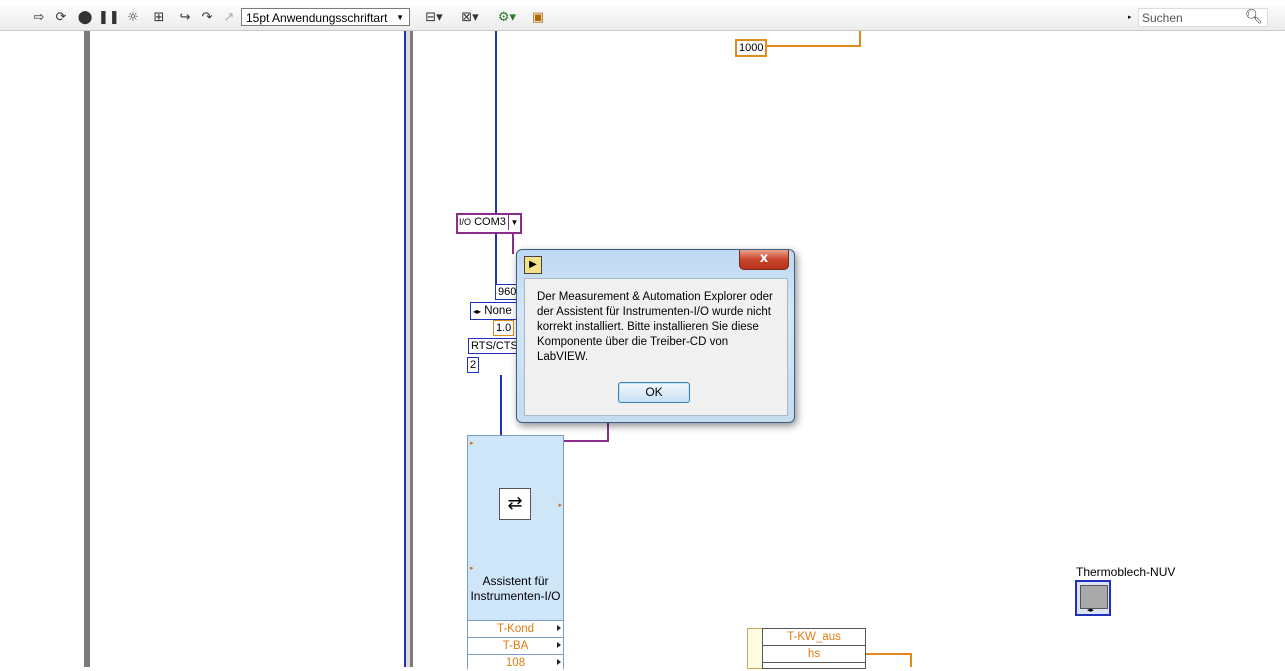 This screenshot has height=671, width=1285. I want to click on parity-value: None, so click(498, 311).